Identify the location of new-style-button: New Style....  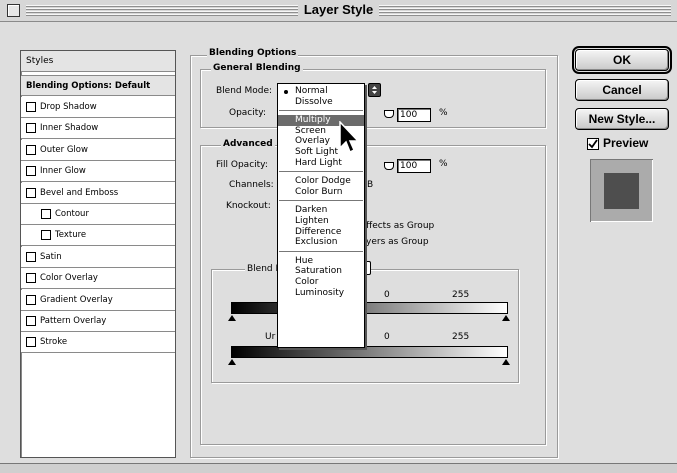
(622, 119).